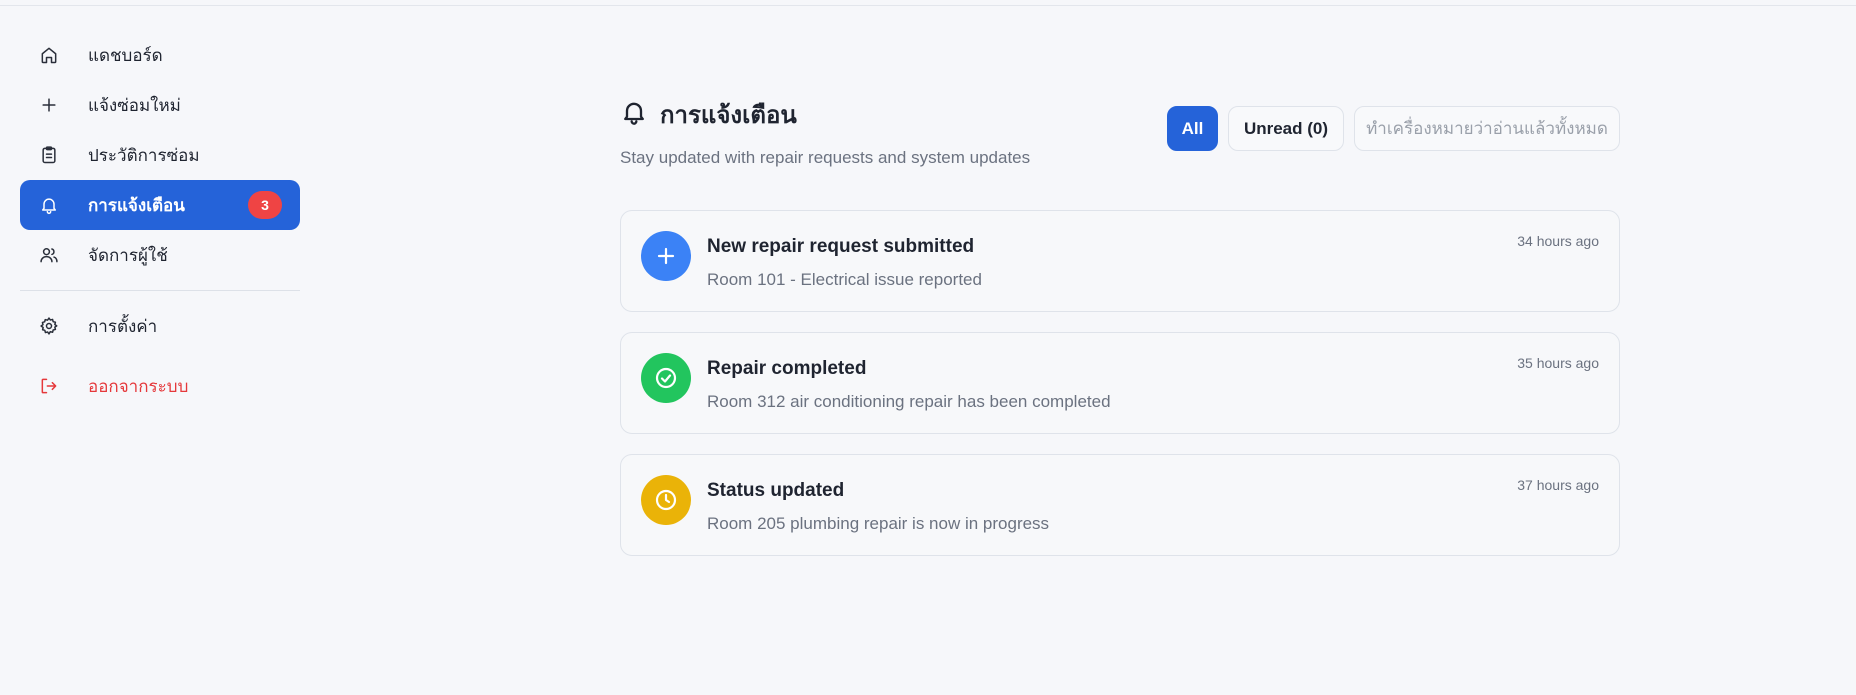 This screenshot has width=1856, height=695. Describe the element at coordinates (265, 205) in the screenshot. I see `notification-count-badge: 3` at that location.